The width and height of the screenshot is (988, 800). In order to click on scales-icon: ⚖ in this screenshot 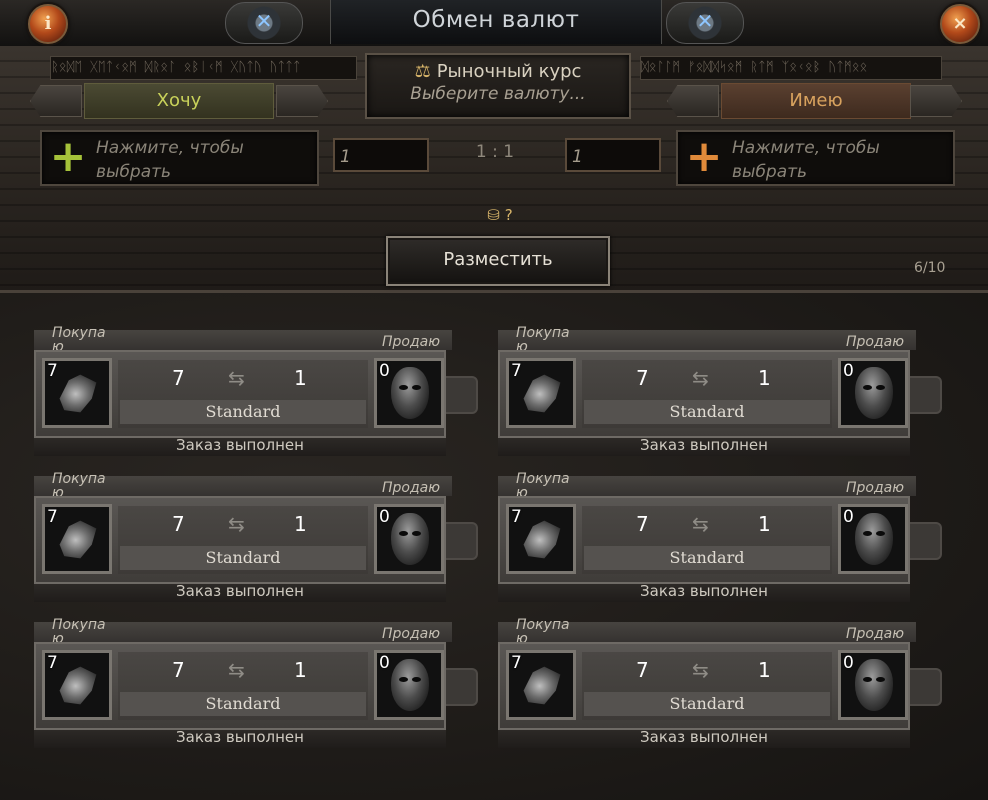, I will do `click(422, 71)`.